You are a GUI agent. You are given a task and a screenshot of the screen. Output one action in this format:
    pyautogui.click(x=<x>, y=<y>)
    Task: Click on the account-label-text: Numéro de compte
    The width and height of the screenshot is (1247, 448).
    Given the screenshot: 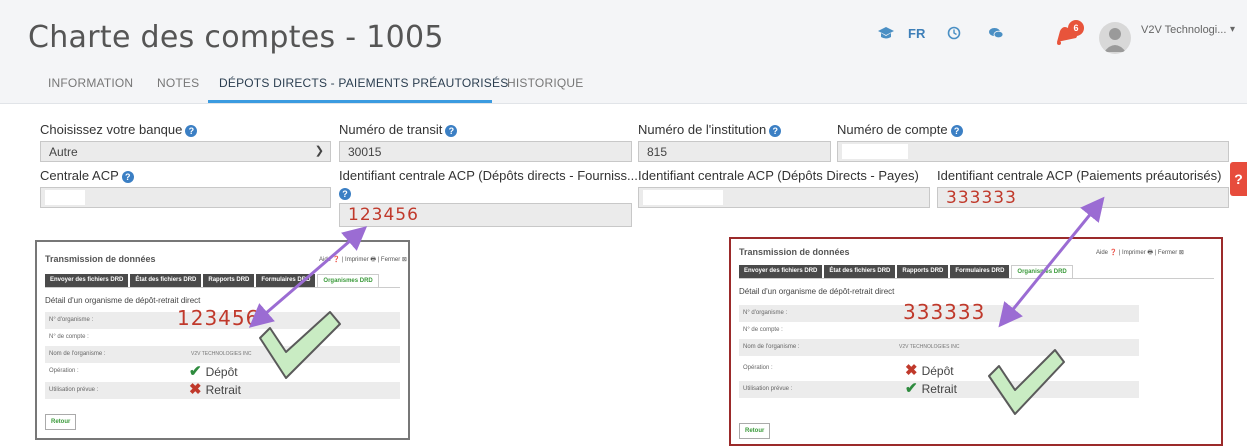 What is the action you would take?
    pyautogui.click(x=892, y=129)
    